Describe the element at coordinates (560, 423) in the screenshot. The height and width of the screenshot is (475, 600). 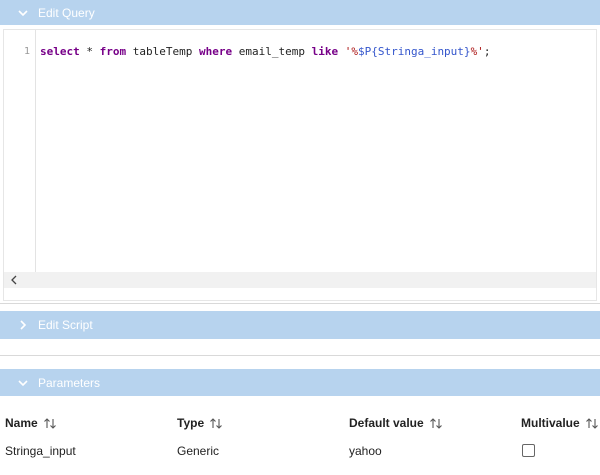
I see `column-header-multivalue: Multivalue` at that location.